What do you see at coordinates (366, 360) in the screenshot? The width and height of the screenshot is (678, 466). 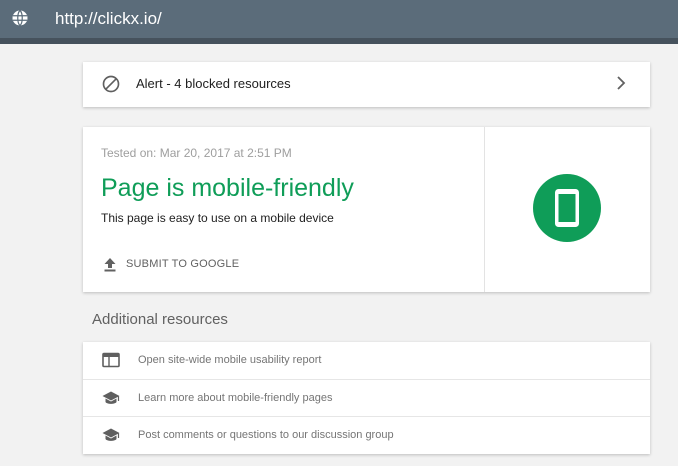 I see `list-item-usability-report: Open site-wide mobile usability report` at bounding box center [366, 360].